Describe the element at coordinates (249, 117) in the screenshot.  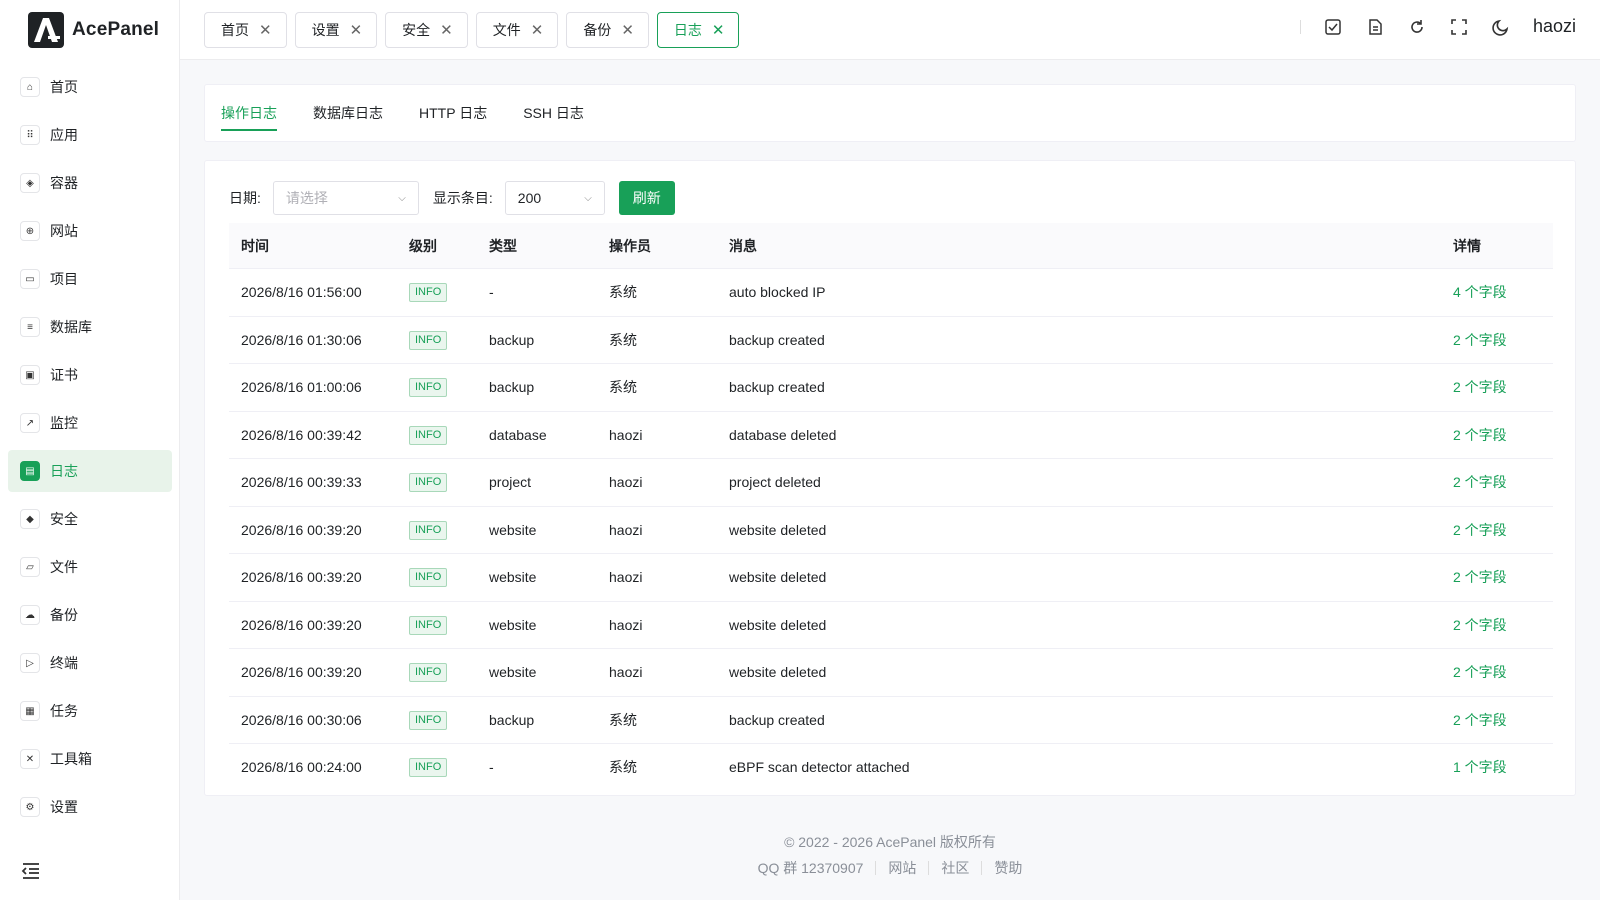
I see `log-tab-0: 操作日志` at that location.